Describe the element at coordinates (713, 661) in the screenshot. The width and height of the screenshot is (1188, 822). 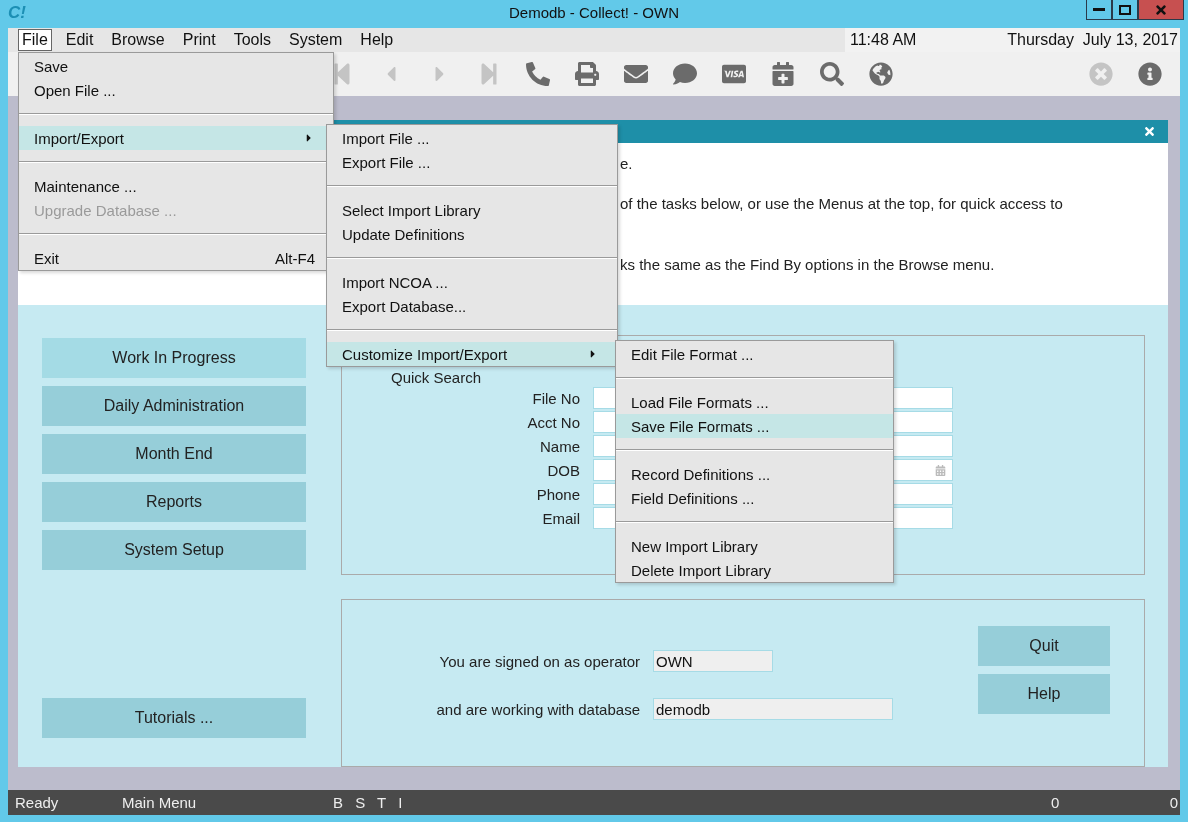
I see `input-field: OWN` at that location.